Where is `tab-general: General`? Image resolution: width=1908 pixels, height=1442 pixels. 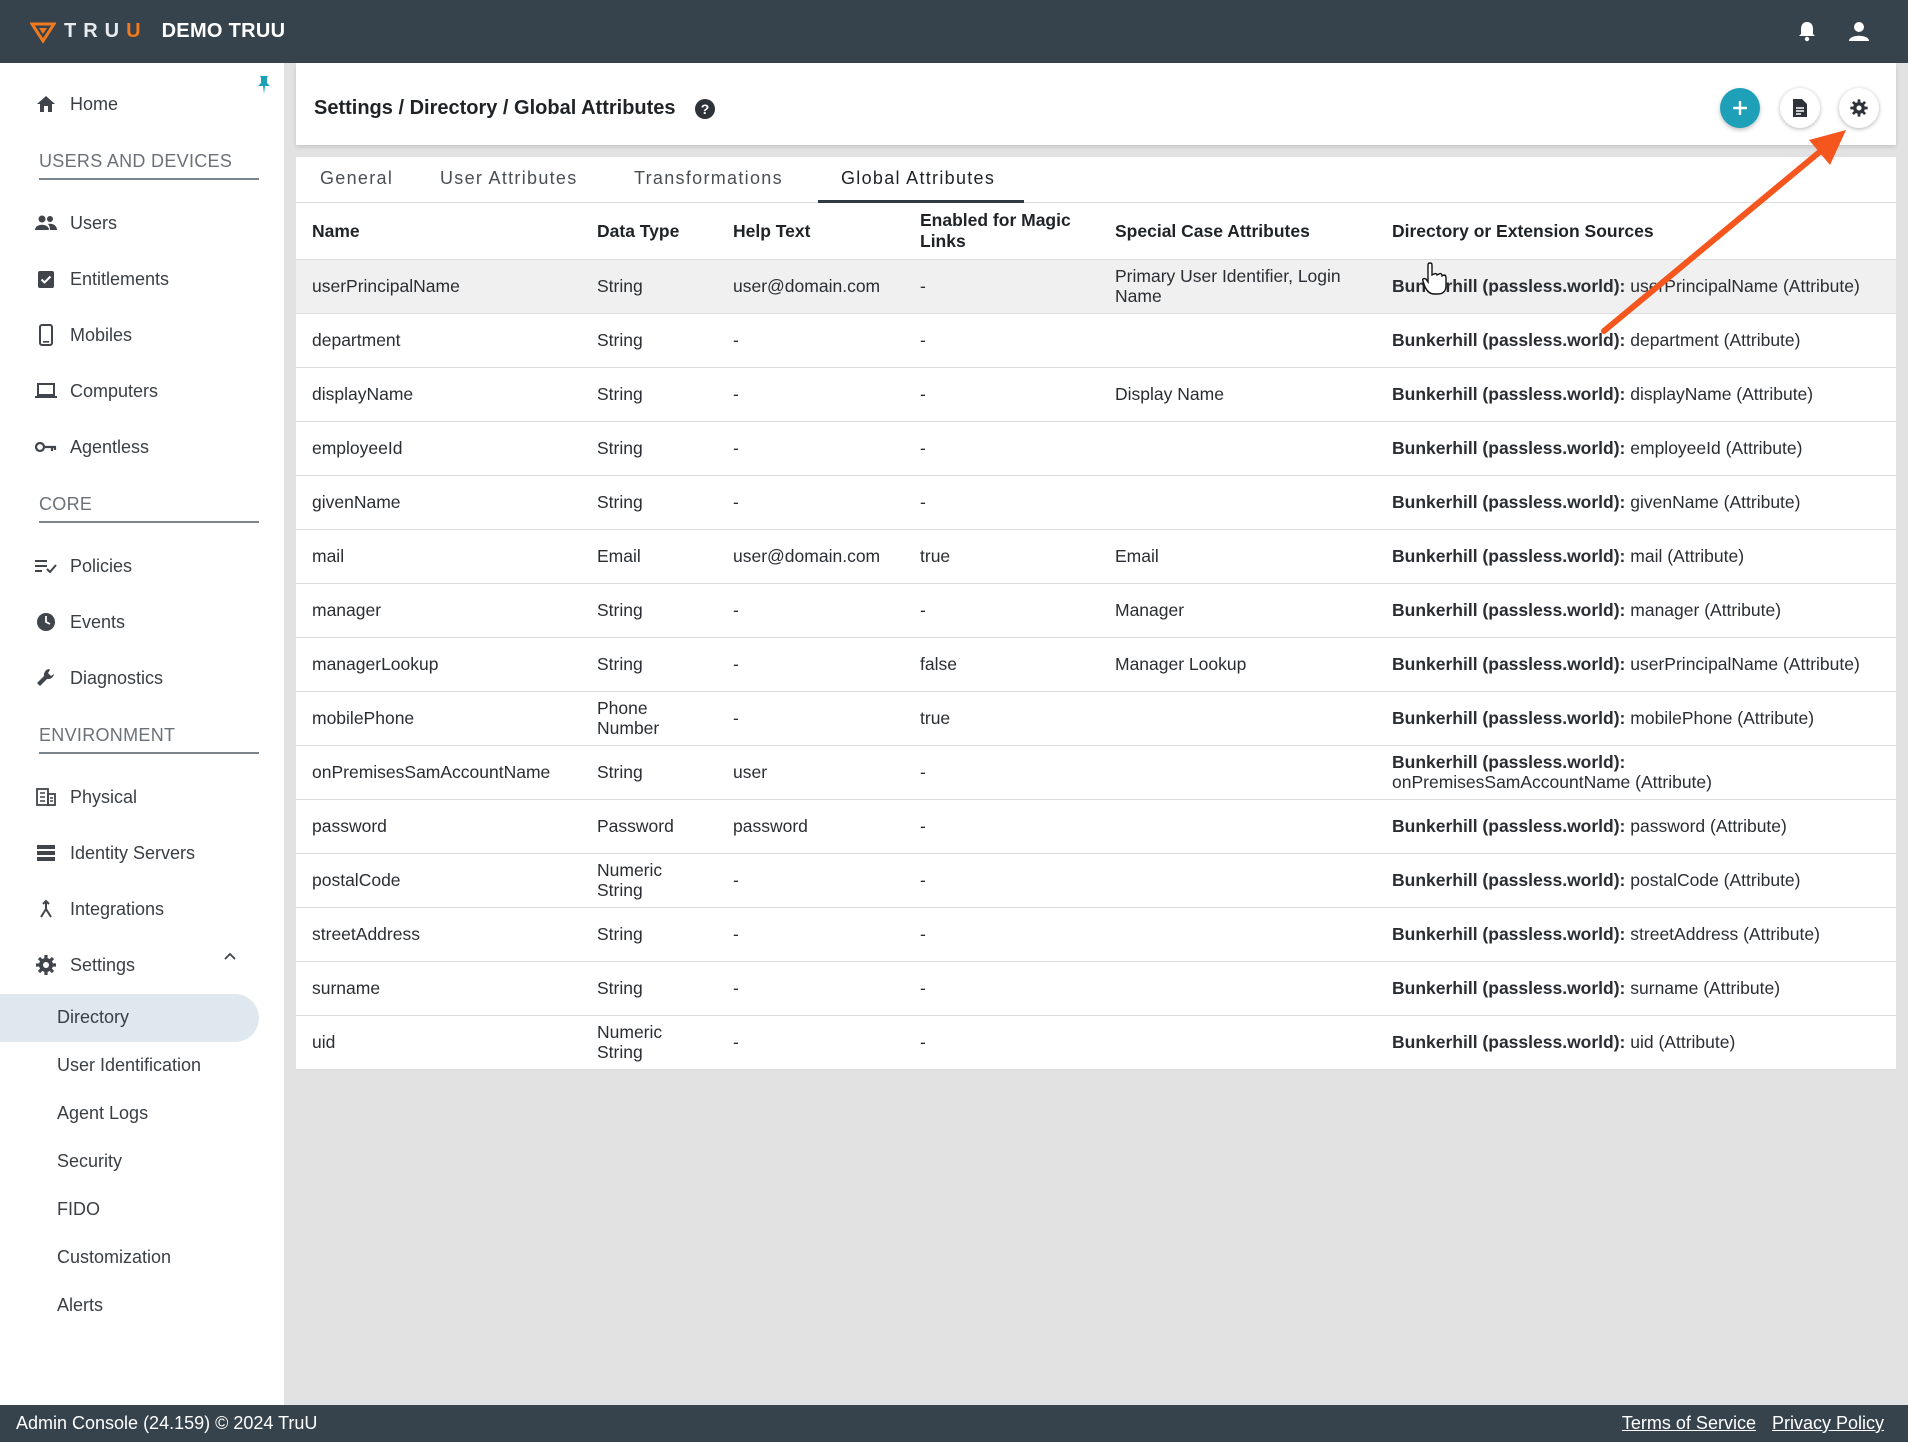 tab-general: General is located at coordinates (356, 178).